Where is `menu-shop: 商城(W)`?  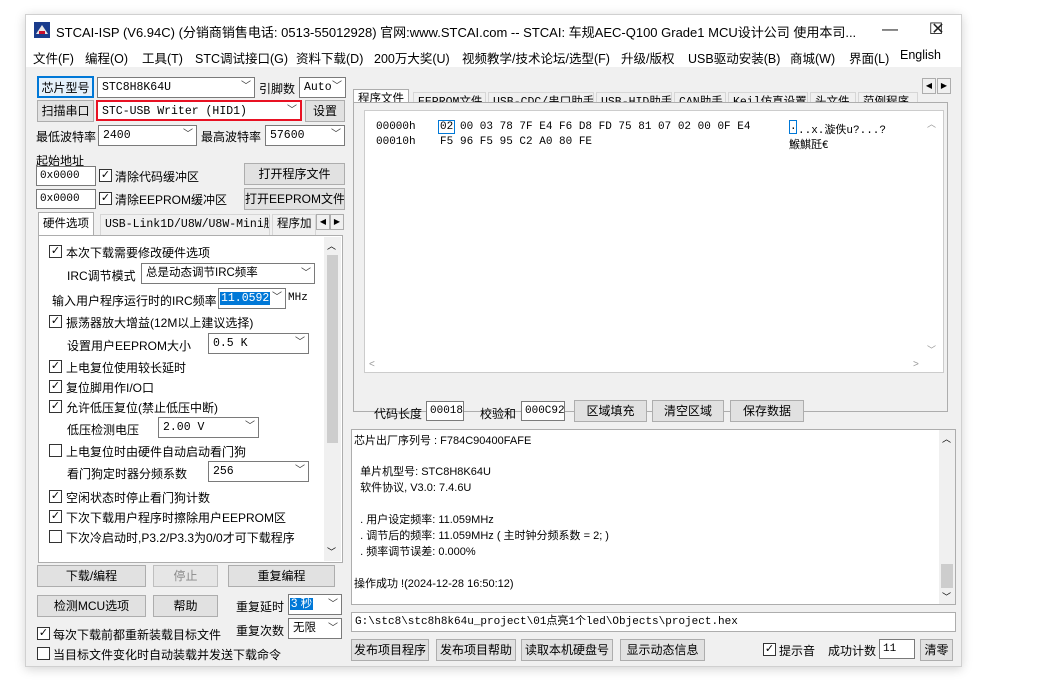
menu-shop: 商城(W) is located at coordinates (812, 57).